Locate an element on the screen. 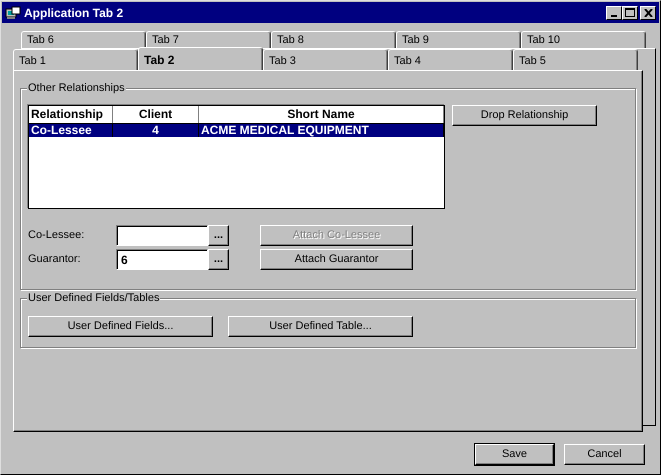 This screenshot has width=661, height=475. tab: Tab 3 is located at coordinates (325, 59).